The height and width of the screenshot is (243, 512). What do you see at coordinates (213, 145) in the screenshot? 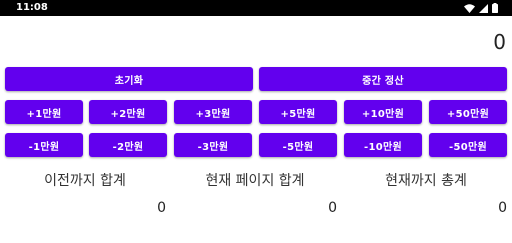
I see `subtract-3-button: -3만원` at bounding box center [213, 145].